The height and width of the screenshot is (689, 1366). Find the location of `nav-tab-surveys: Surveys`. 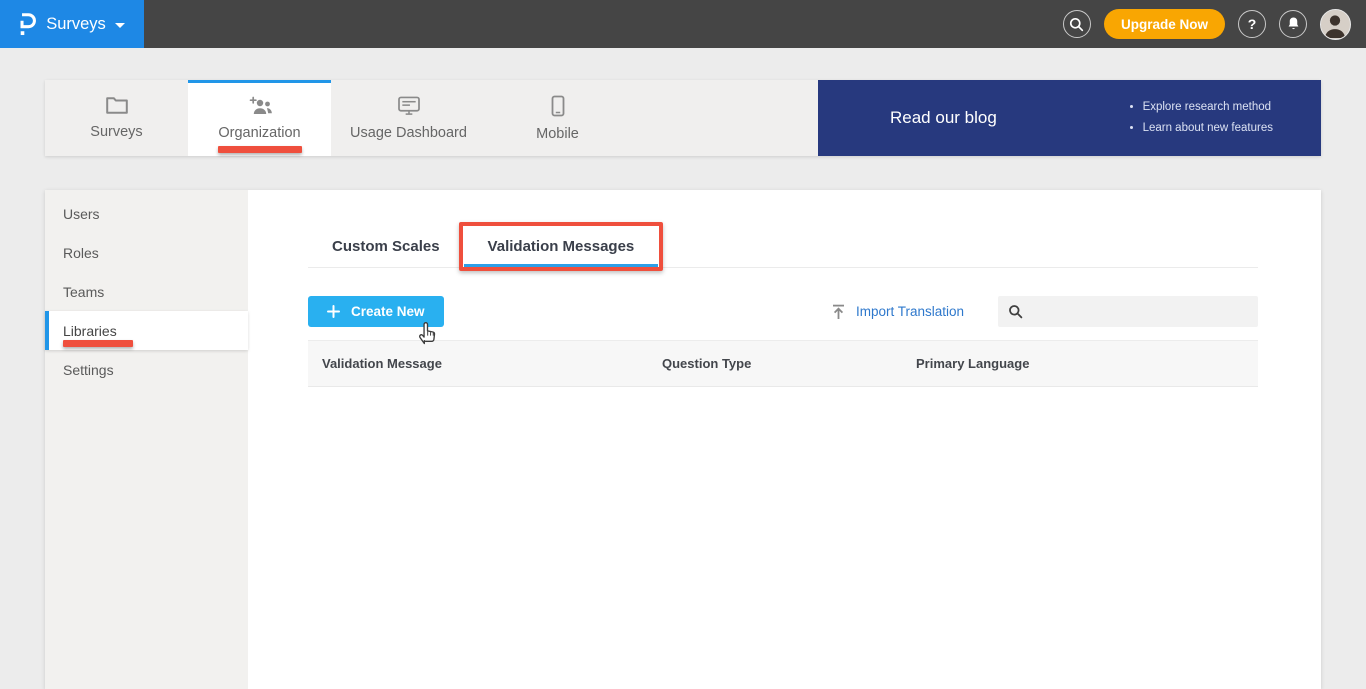

nav-tab-surveys: Surveys is located at coordinates (116, 118).